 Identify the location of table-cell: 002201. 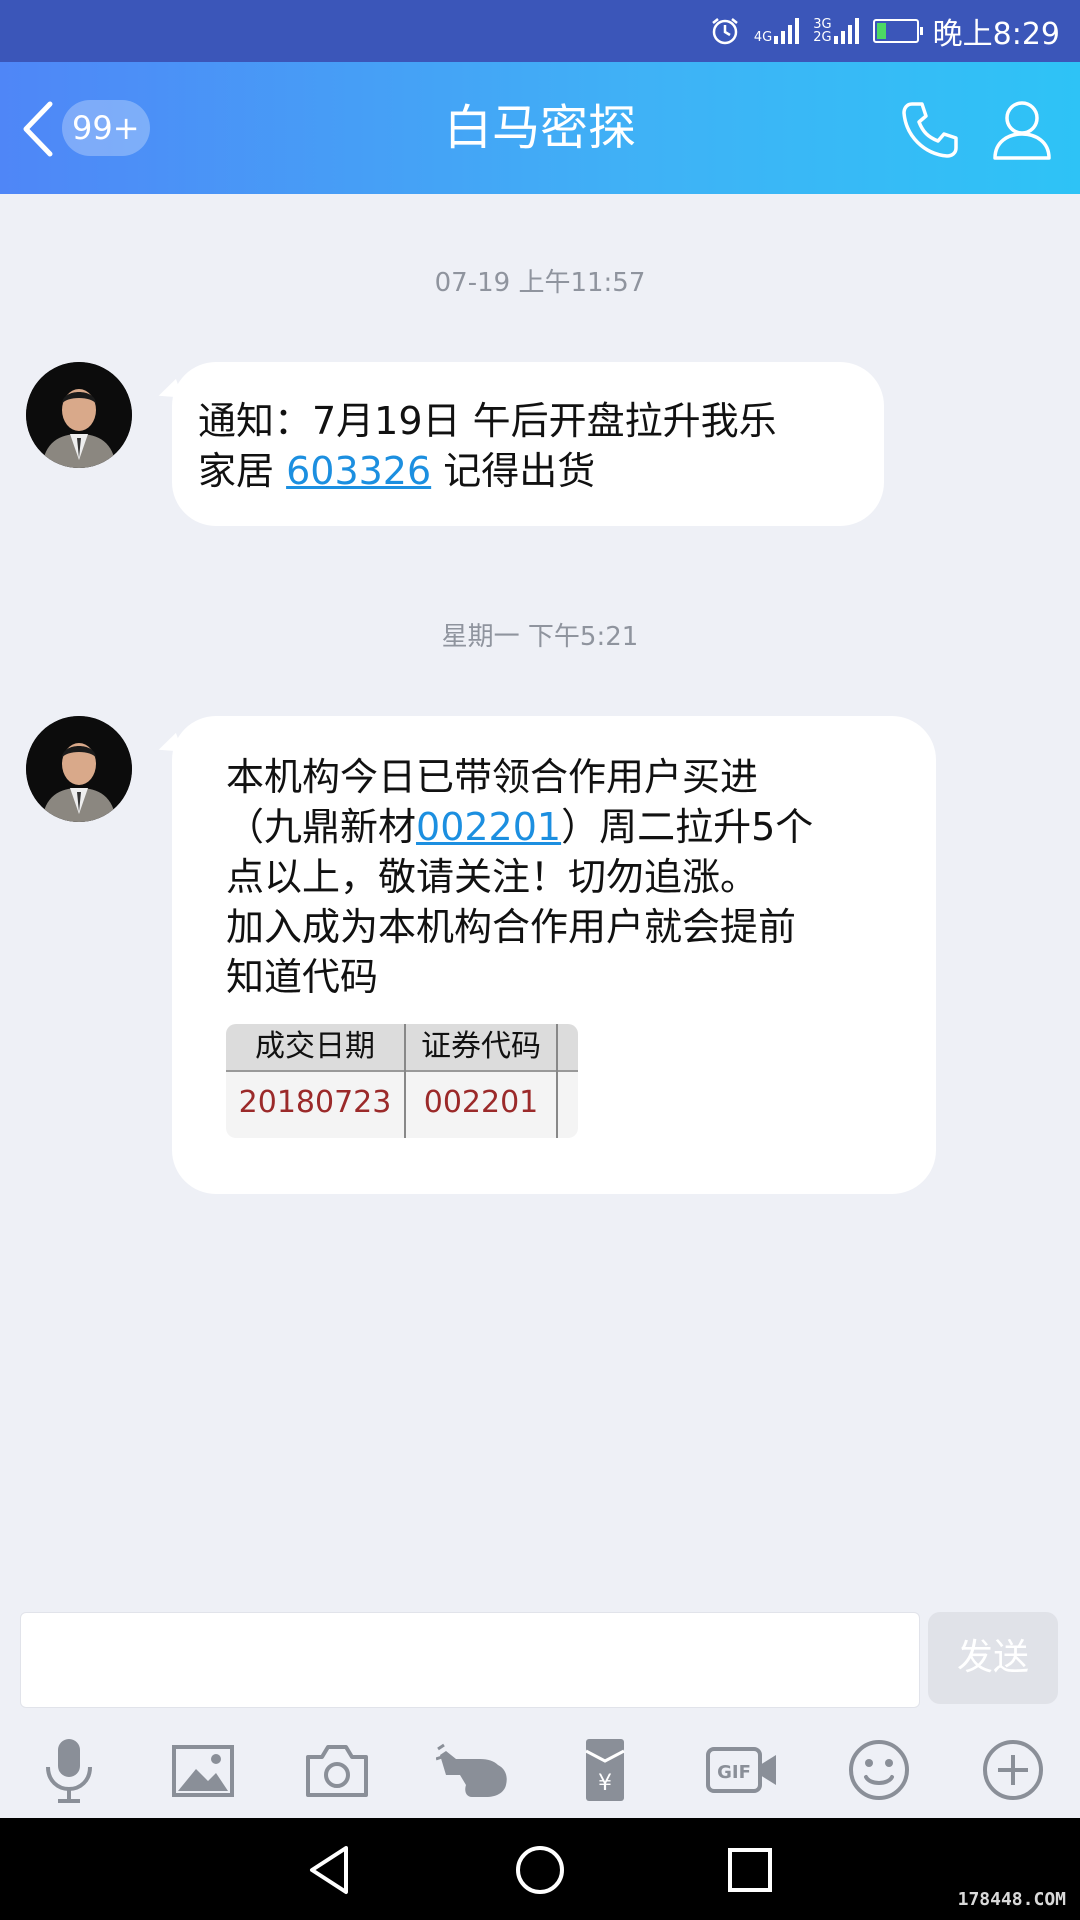
(481, 1102).